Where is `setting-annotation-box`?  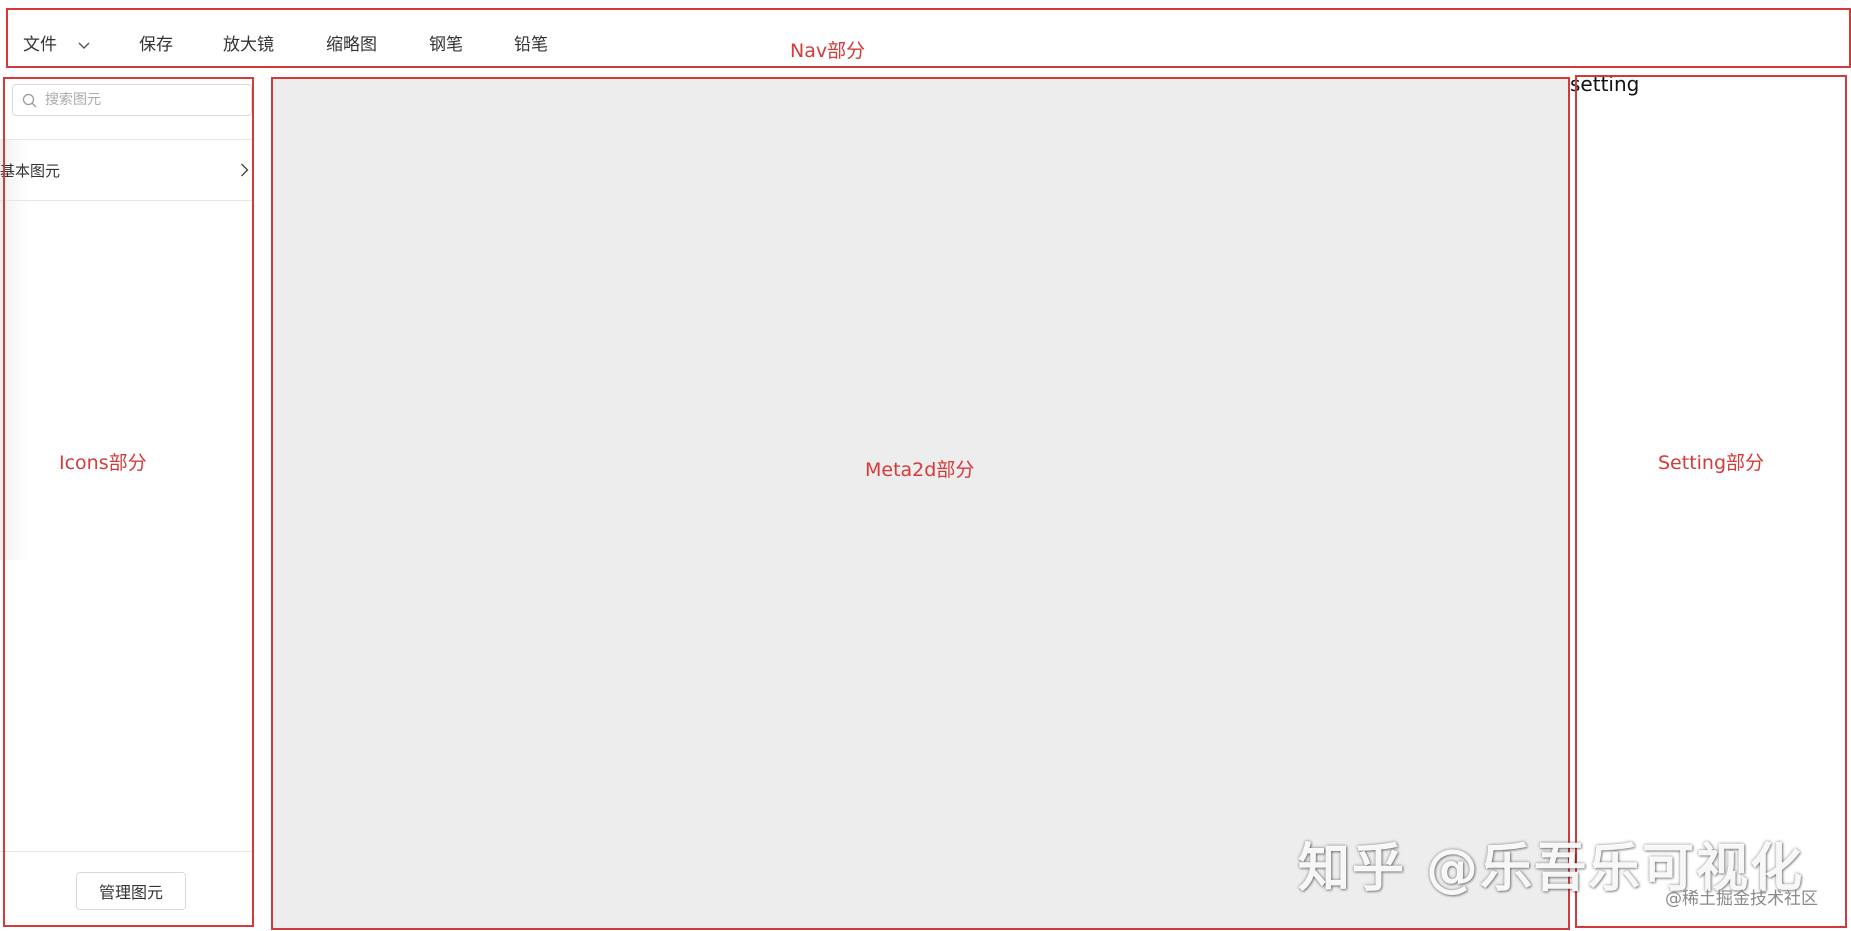
setting-annotation-box is located at coordinates (1711, 501).